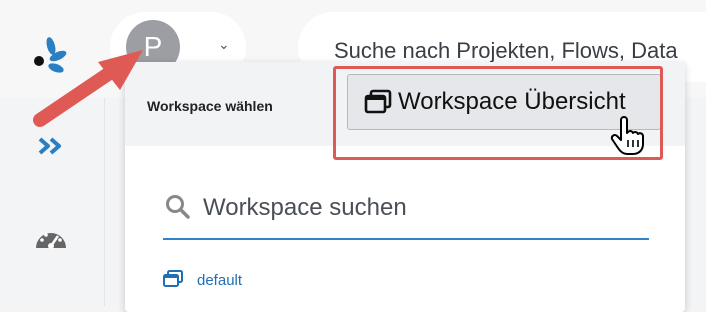  Describe the element at coordinates (220, 280) in the screenshot. I see `workspace-item-label: default` at that location.